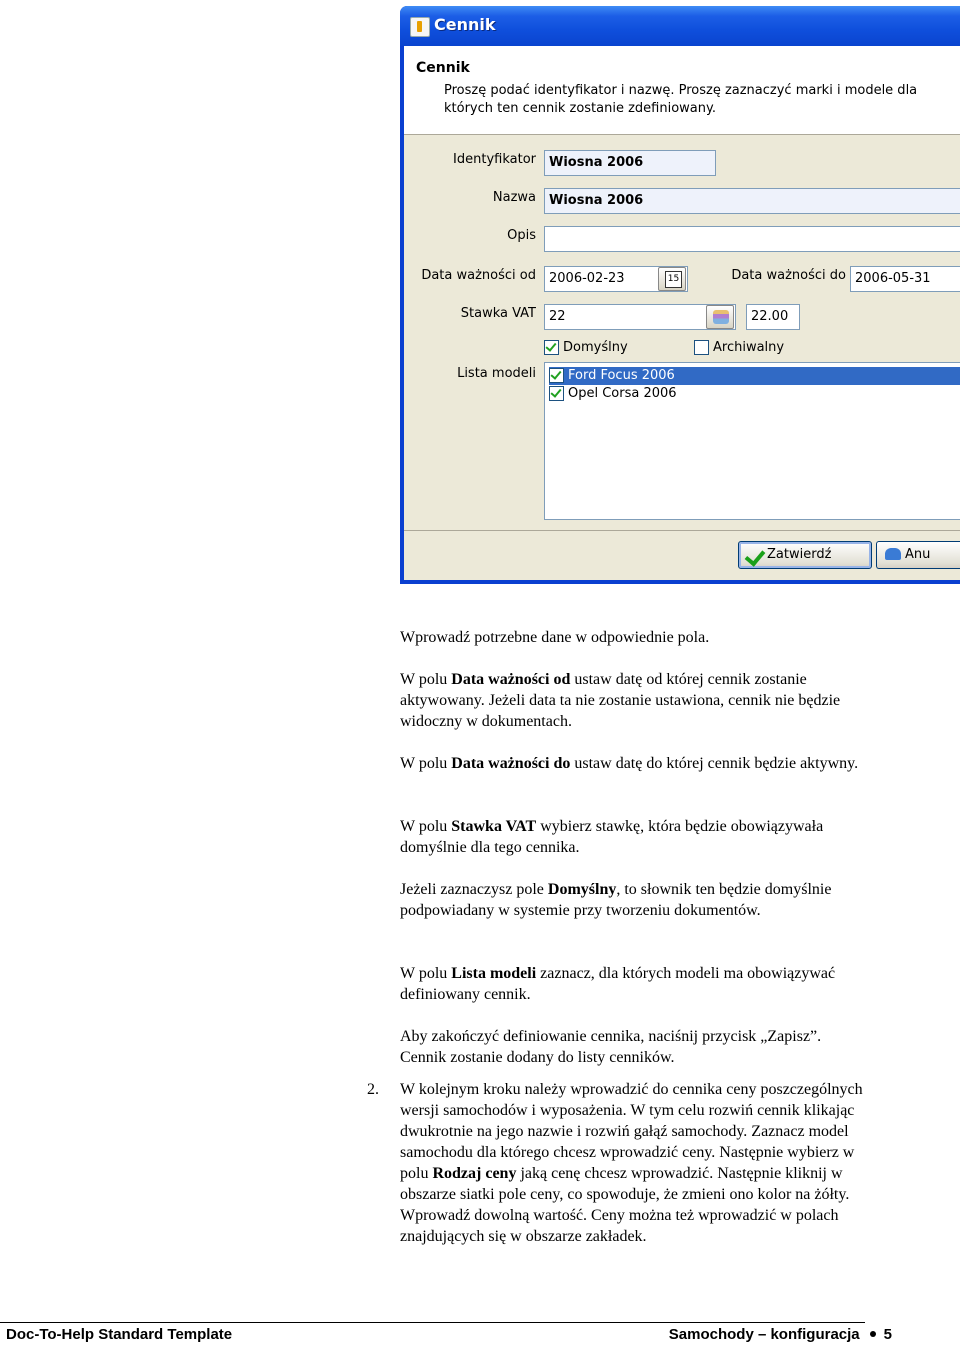 The height and width of the screenshot is (1346, 960). What do you see at coordinates (119, 1334) in the screenshot?
I see `footer-template-name: Doc-To-Help Standard Template` at bounding box center [119, 1334].